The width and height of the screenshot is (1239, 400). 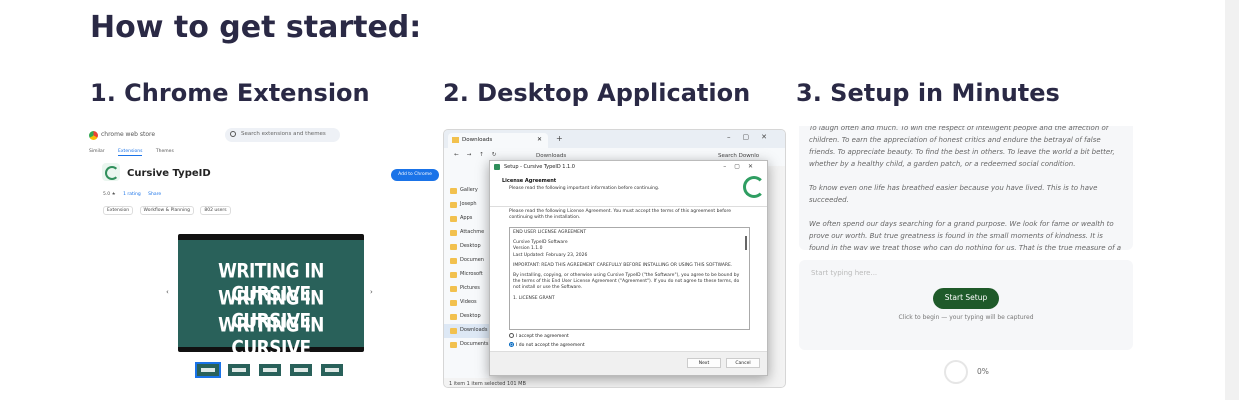 I want to click on sidebar-item: Documen, so click(x=466, y=261).